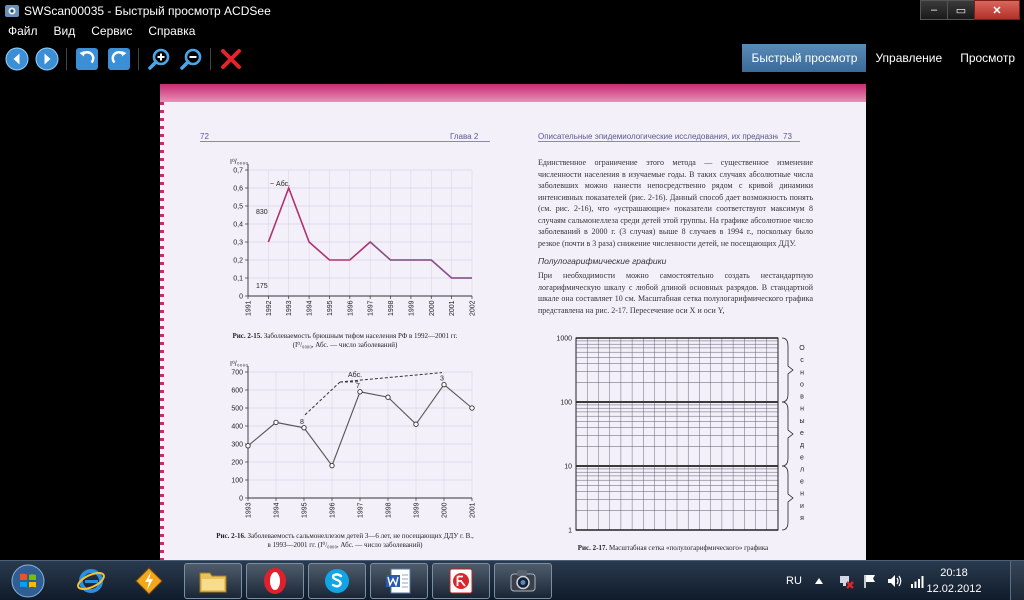 The height and width of the screenshot is (600, 1024). What do you see at coordinates (399, 581) in the screenshot?
I see `taskbar-word` at bounding box center [399, 581].